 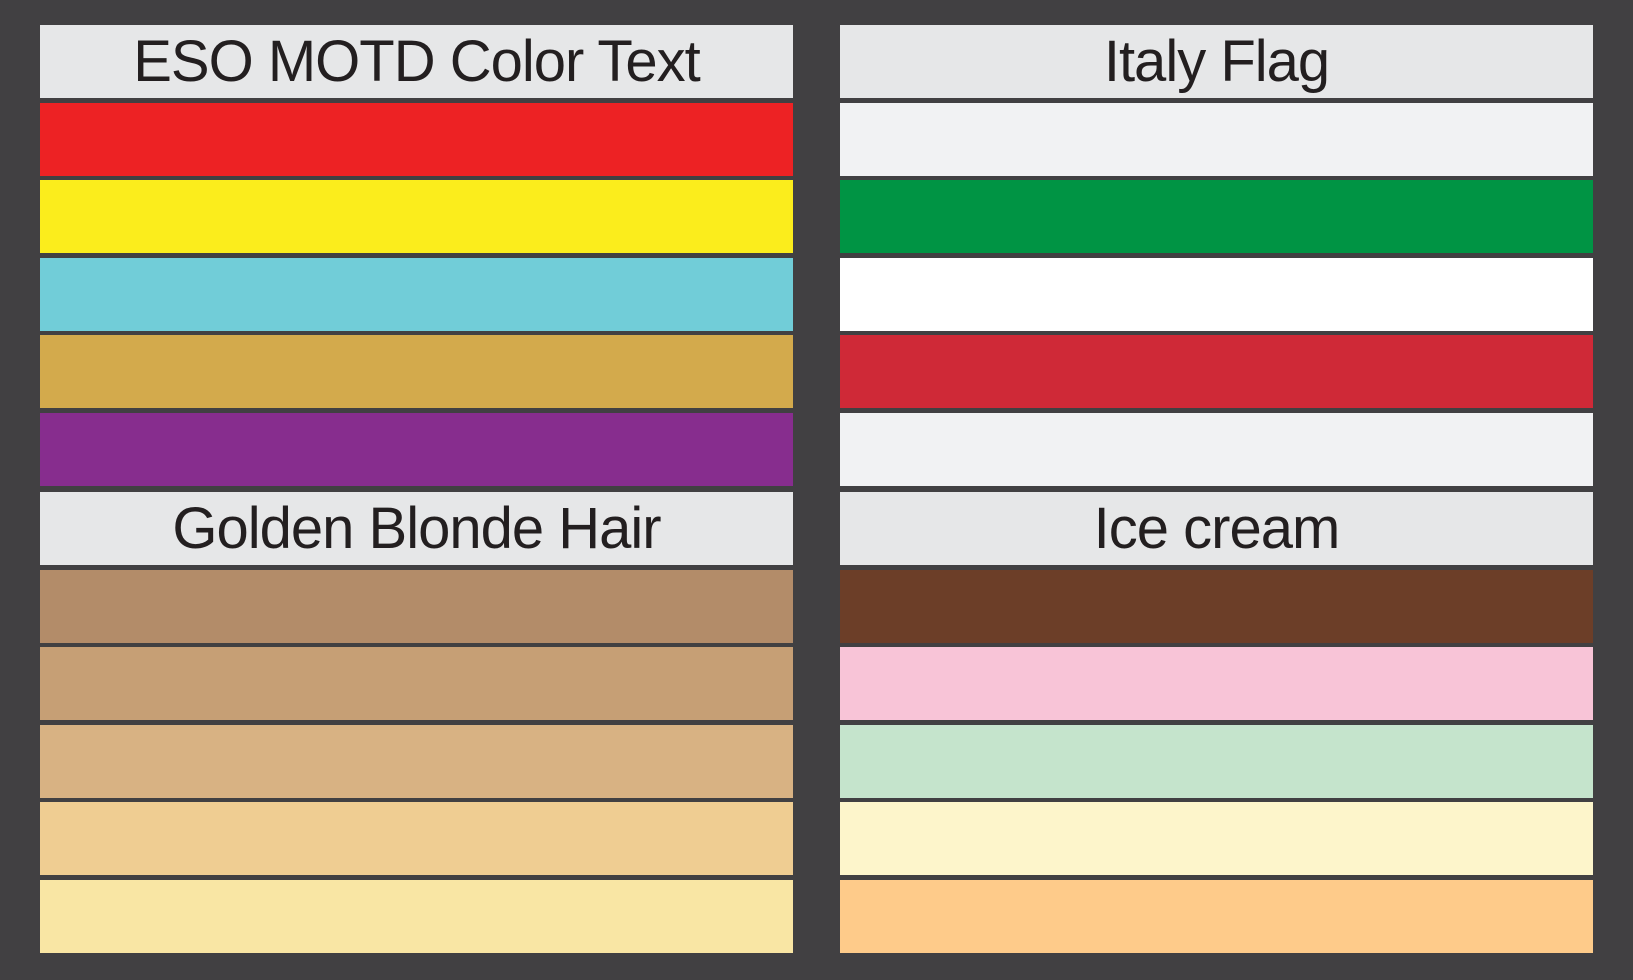 I want to click on palette-title: ESO MOTD Color Text, so click(x=416, y=61).